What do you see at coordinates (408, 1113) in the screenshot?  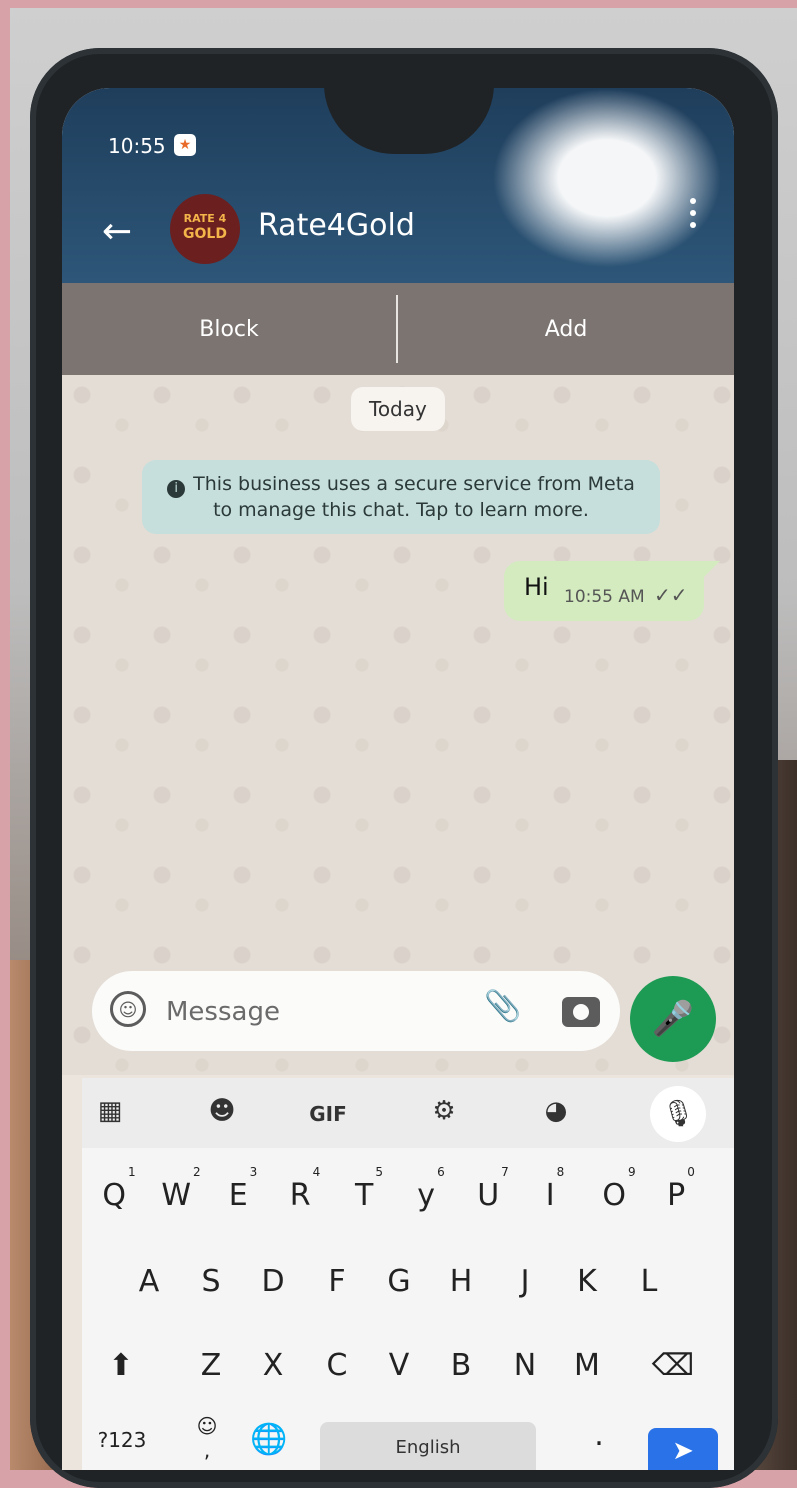 I see `keyboard-toolbar: ▦ ☻ GIF ⚙ ◕ 🎙` at bounding box center [408, 1113].